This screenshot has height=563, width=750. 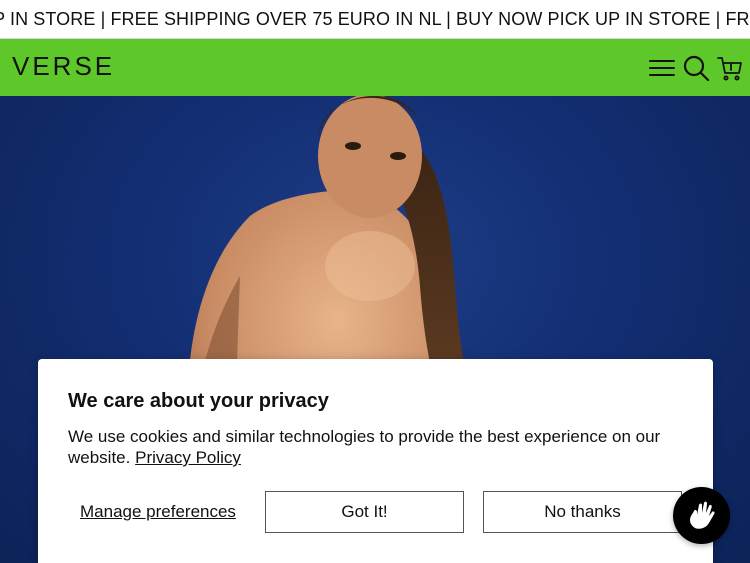 I want to click on hand-wave-icon, so click(x=702, y=515).